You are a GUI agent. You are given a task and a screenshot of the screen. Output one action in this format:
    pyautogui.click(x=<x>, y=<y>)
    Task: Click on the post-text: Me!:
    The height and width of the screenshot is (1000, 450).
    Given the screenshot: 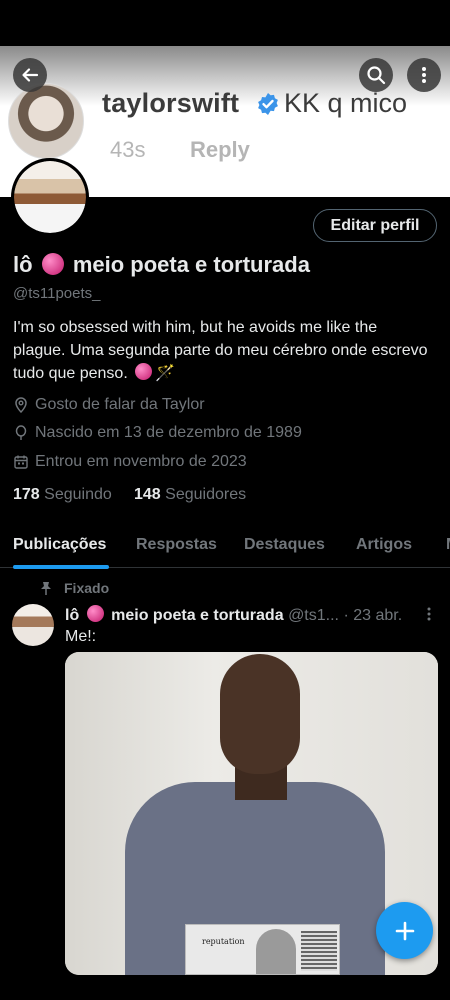 What is the action you would take?
    pyautogui.click(x=81, y=636)
    